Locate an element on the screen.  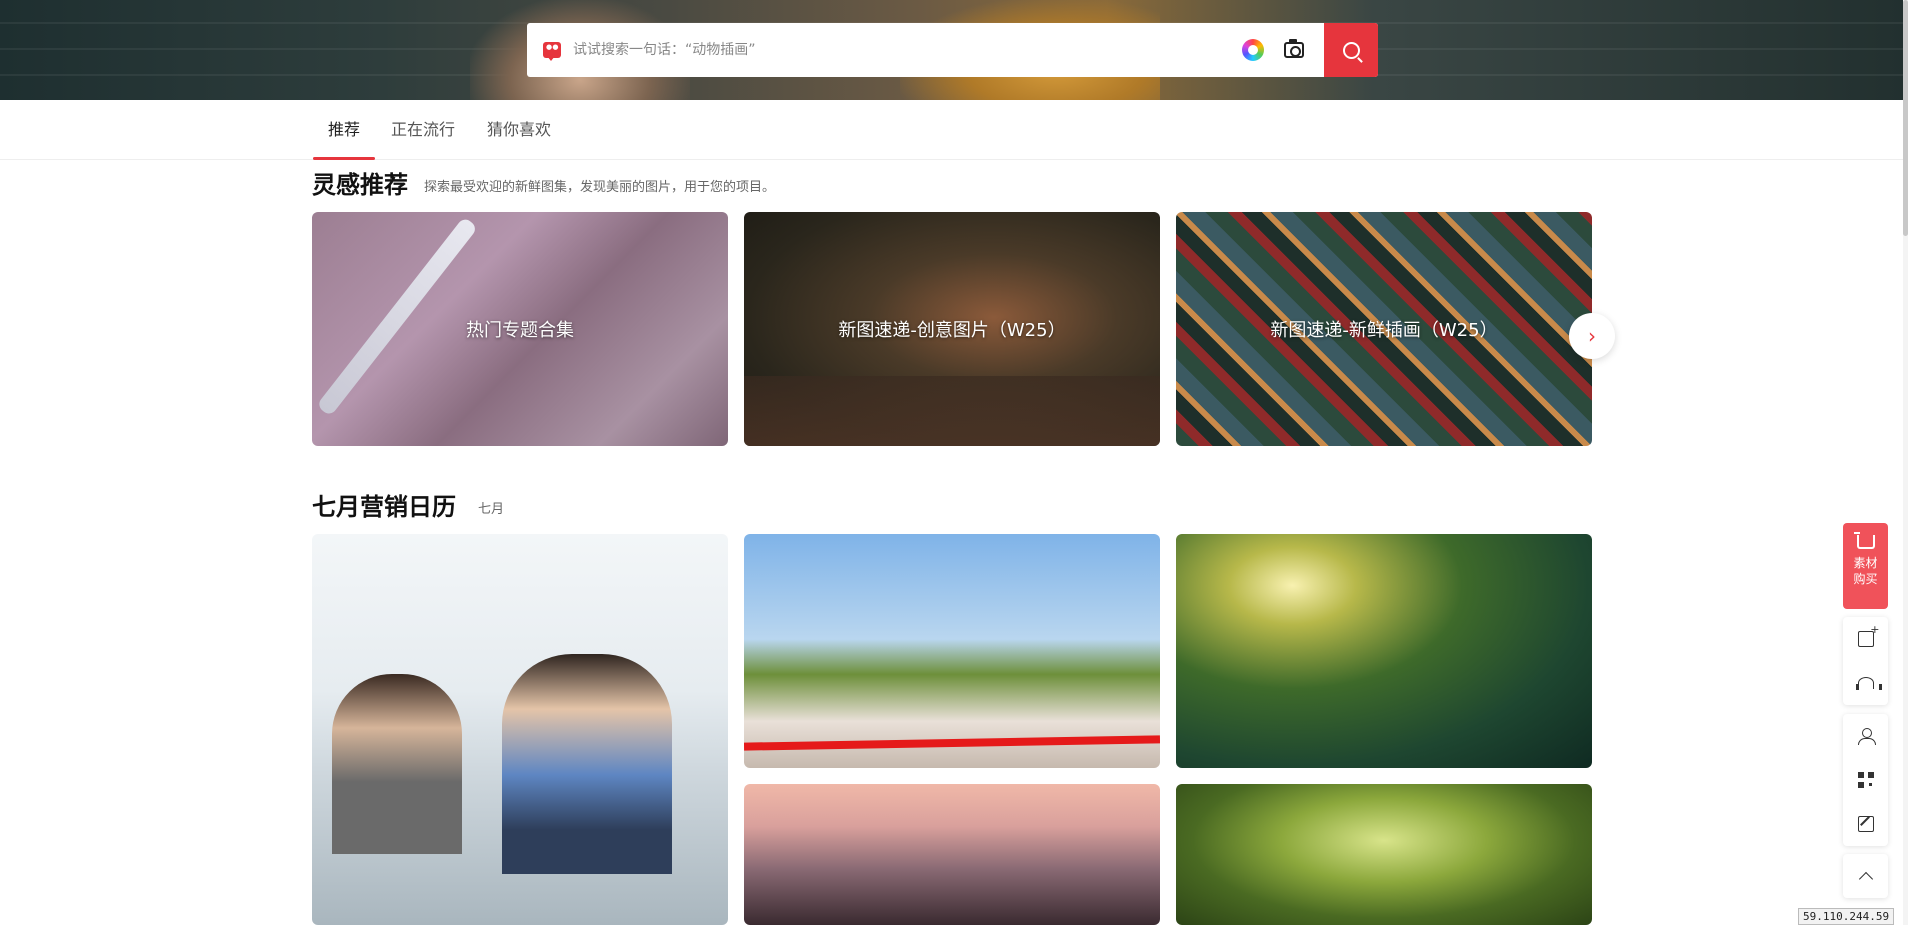
edit-icon is located at coordinates (1865, 824).